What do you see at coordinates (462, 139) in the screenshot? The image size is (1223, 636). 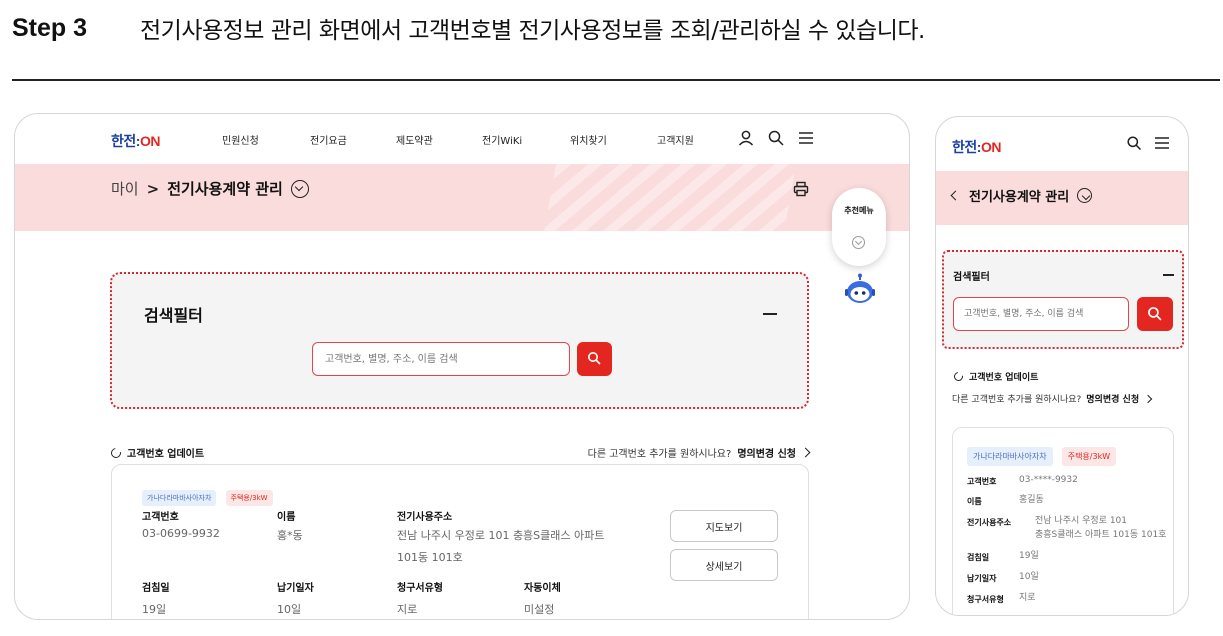 I see `desktop-nav: 한전:ON 민원신청 전기요금 제도약관 전기WiKi 위치찾기 고객지원` at bounding box center [462, 139].